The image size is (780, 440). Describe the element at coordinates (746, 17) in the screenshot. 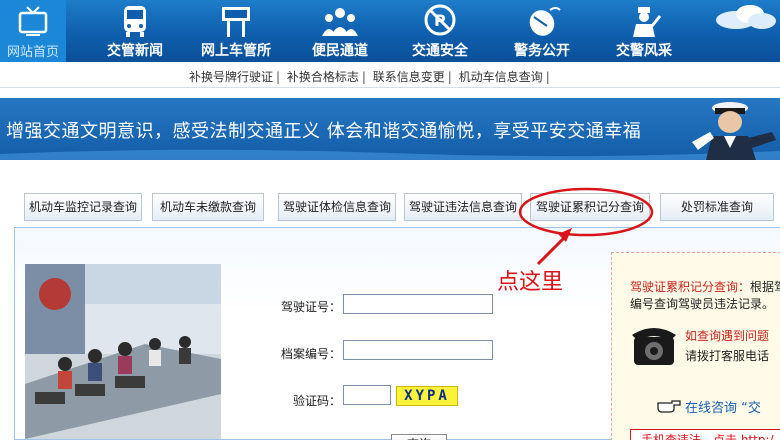

I see `cloud-decoration` at that location.